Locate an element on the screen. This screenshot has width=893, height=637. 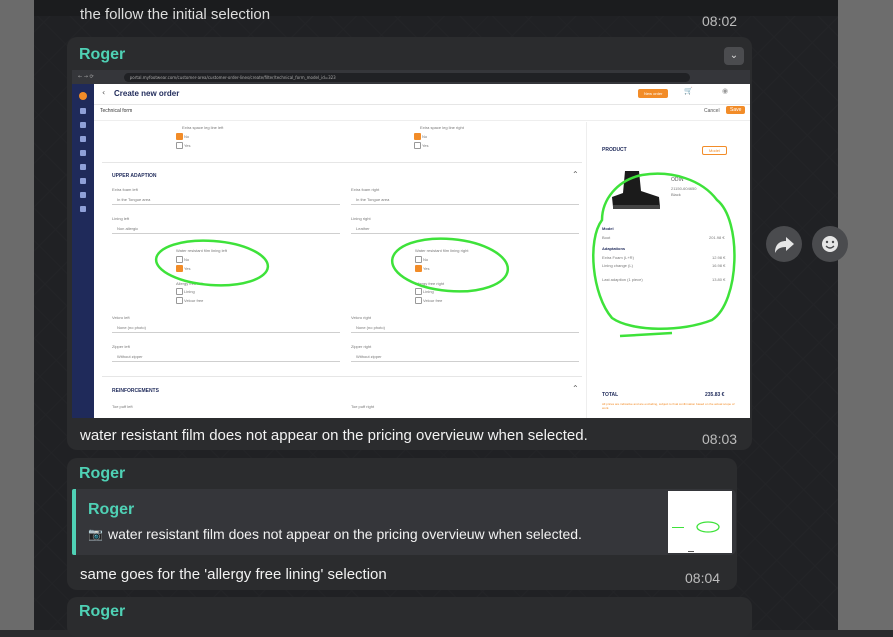
smile-icon is located at coordinates (830, 244).